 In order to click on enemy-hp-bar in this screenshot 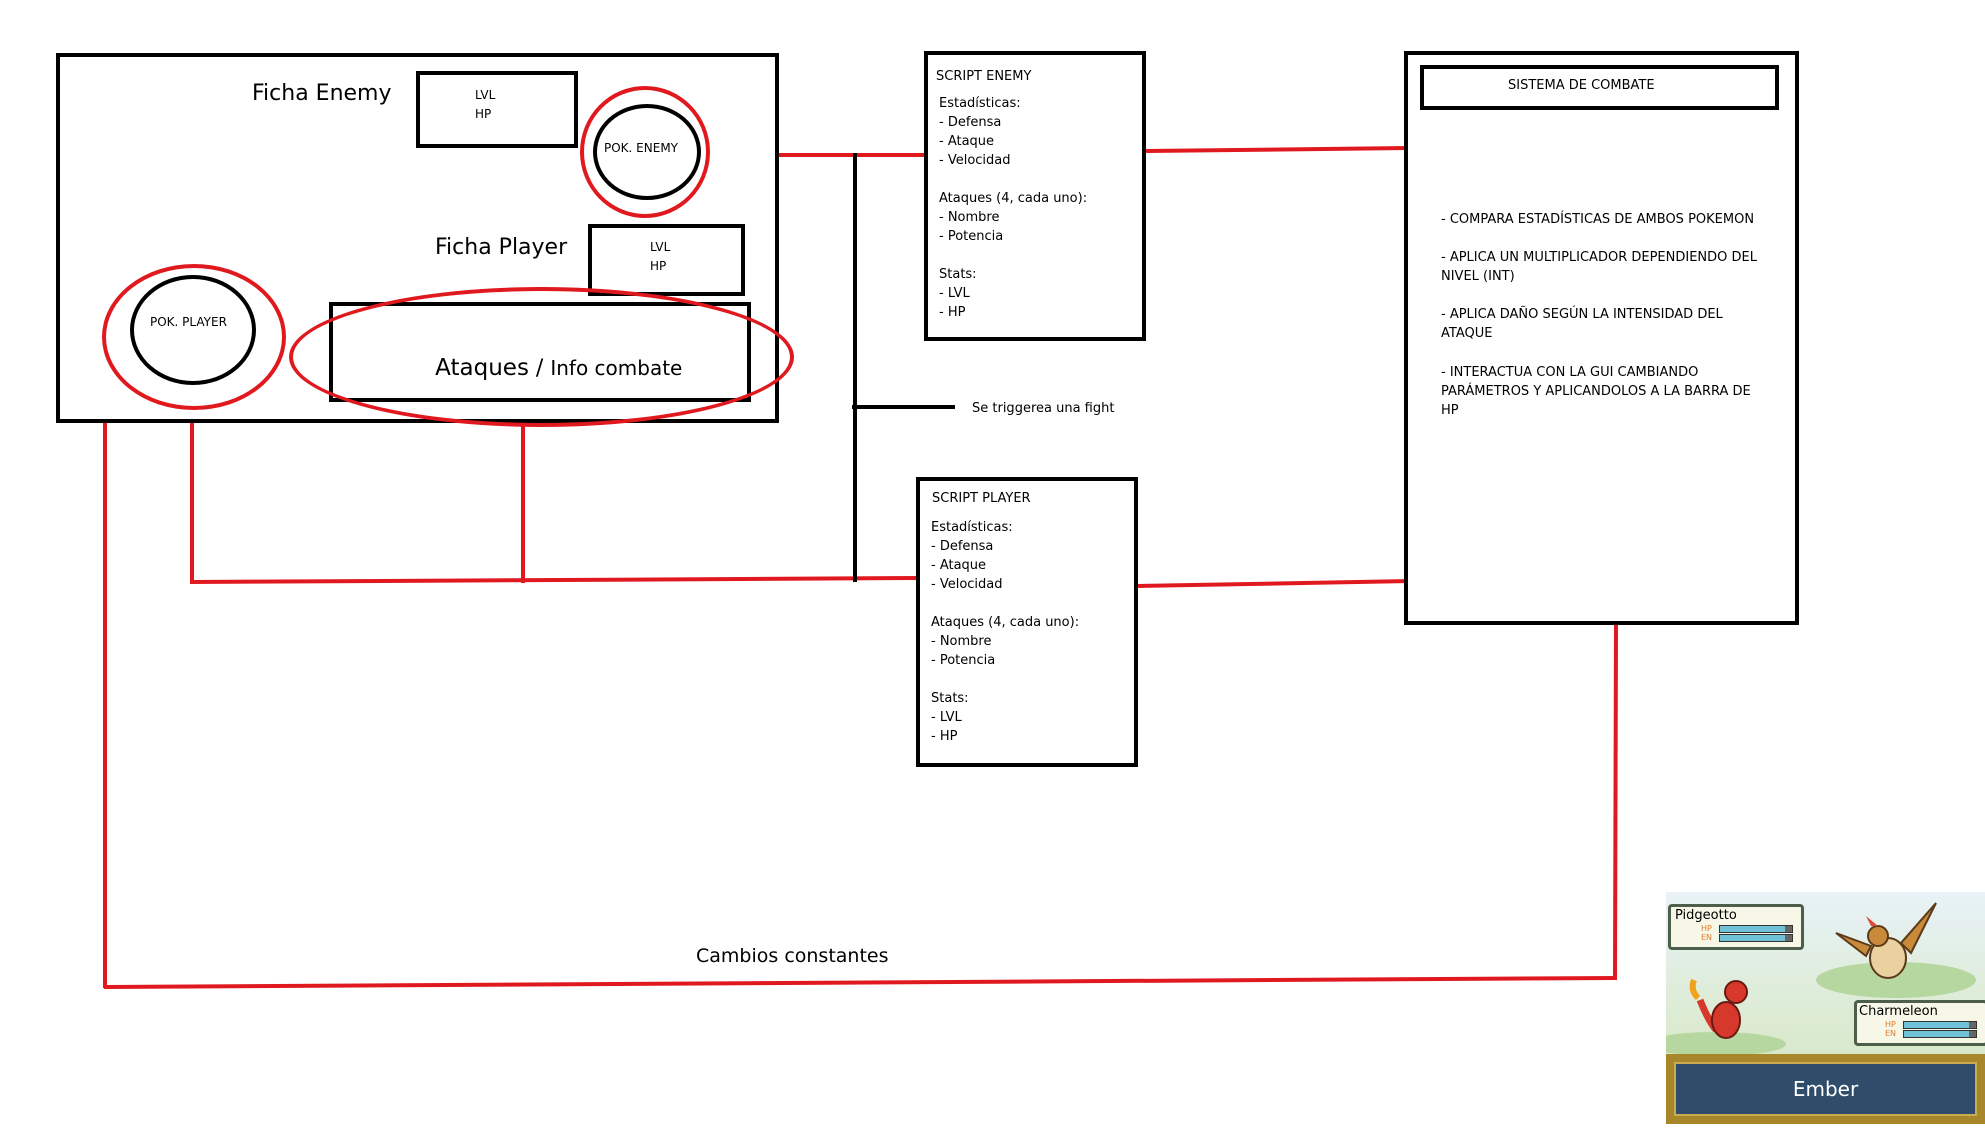, I will do `click(1756, 929)`.